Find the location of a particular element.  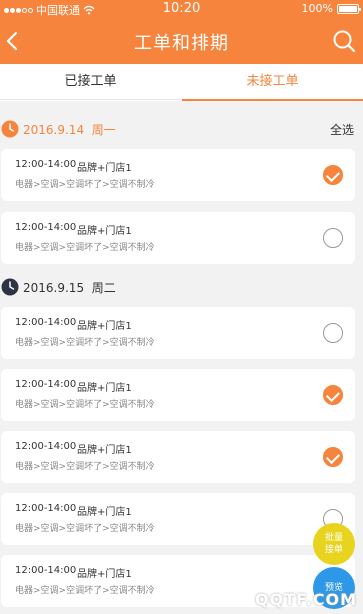

date-label: 2016.9.15 周二 is located at coordinates (69, 288).